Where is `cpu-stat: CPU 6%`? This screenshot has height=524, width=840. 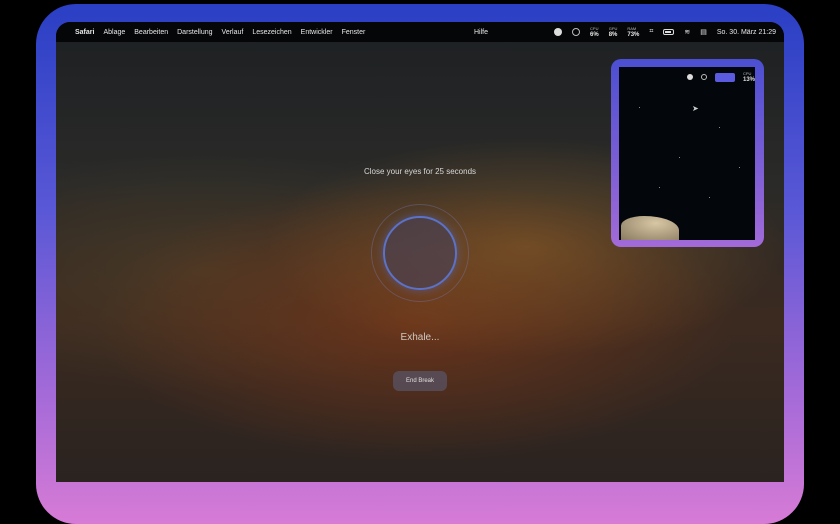
cpu-stat: CPU 6% is located at coordinates (594, 32).